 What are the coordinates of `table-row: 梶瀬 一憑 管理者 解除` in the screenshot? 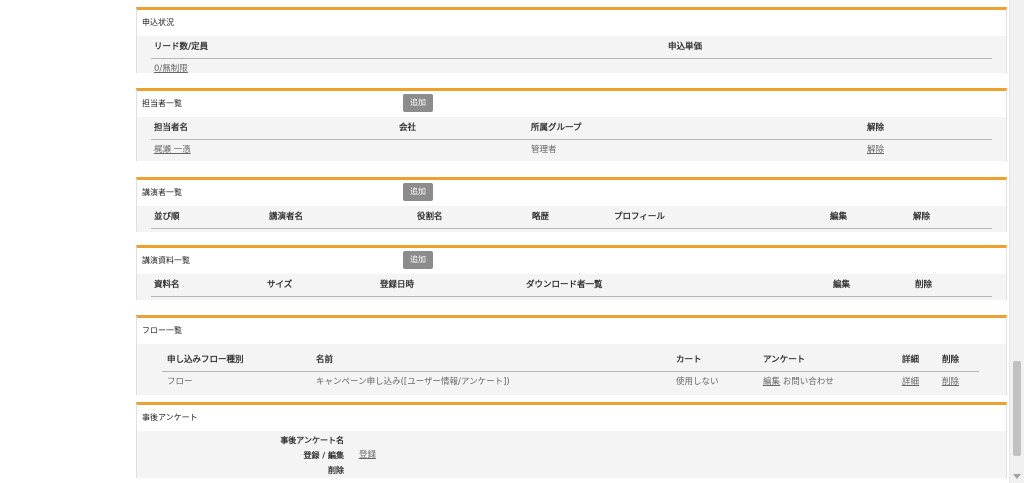 It's located at (571, 150).